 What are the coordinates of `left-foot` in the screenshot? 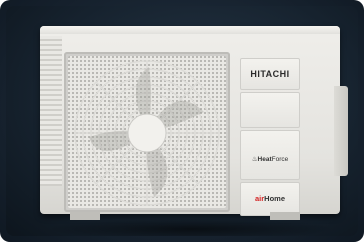 It's located at (85, 216).